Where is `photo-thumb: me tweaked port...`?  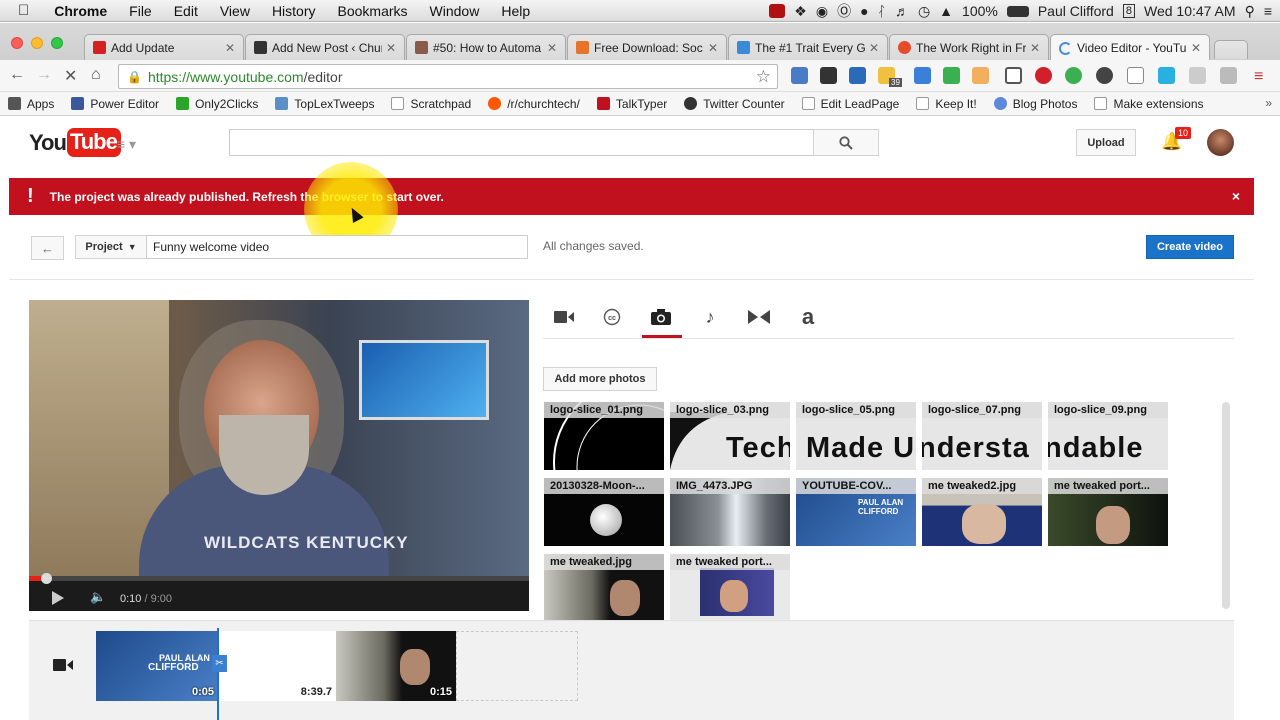
photo-thumb: me tweaked port... is located at coordinates (730, 588).